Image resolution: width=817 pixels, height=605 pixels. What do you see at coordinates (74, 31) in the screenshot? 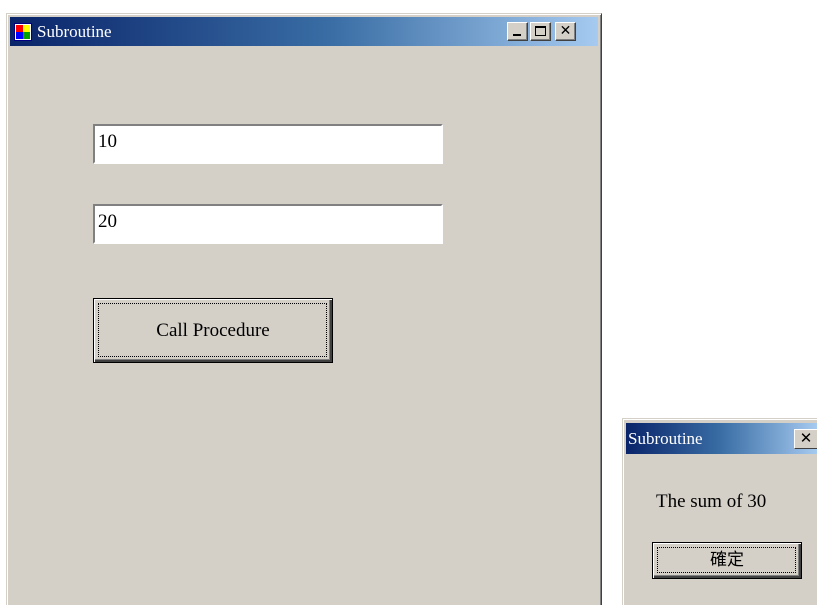
I see `window-title: Subroutine` at bounding box center [74, 31].